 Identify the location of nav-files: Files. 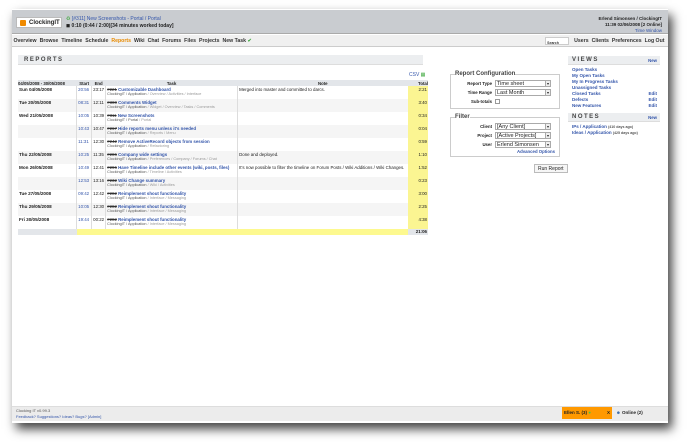
(190, 41).